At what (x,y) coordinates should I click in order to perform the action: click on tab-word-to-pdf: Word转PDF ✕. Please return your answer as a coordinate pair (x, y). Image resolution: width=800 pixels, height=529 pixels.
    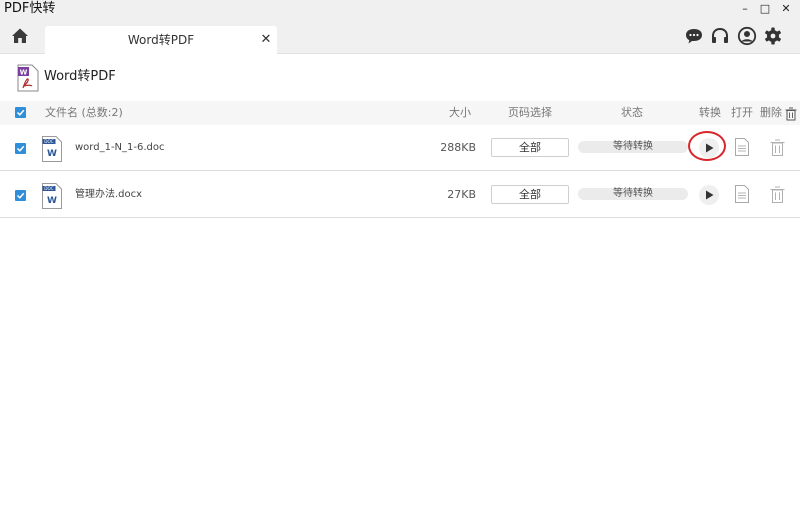
    Looking at the image, I should click on (161, 40).